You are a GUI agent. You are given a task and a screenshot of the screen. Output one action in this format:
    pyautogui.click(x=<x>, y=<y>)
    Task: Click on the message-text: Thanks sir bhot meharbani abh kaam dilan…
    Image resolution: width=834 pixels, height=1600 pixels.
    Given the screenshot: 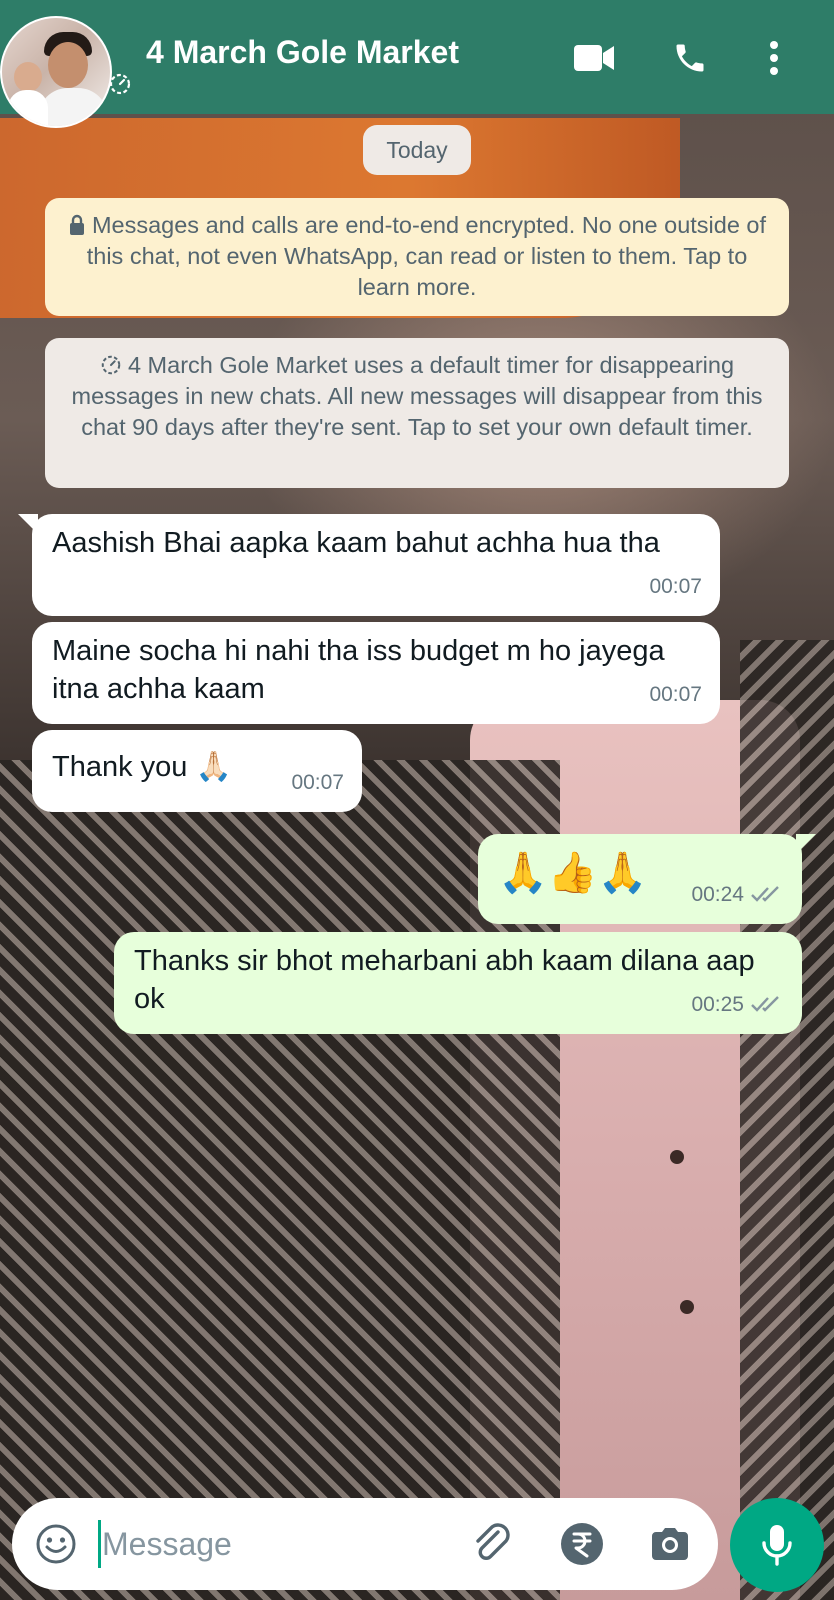 What is the action you would take?
    pyautogui.click(x=444, y=980)
    